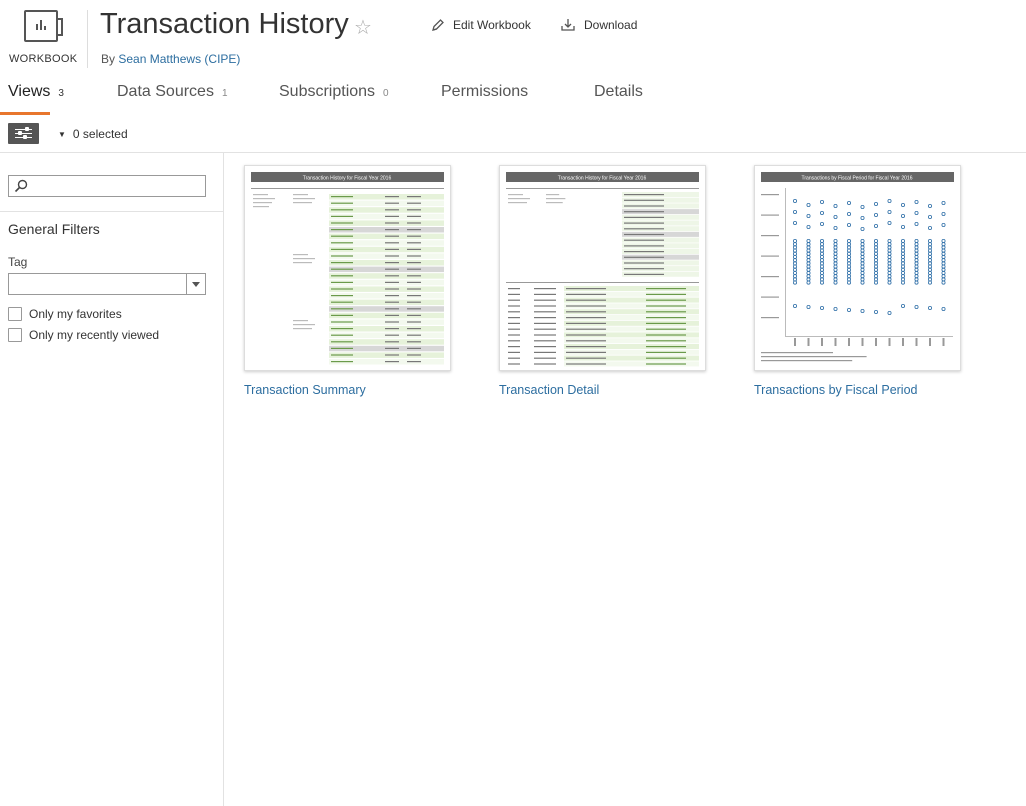 The image size is (1026, 806). Describe the element at coordinates (100, 134) in the screenshot. I see `selected-count: 0 selected` at that location.